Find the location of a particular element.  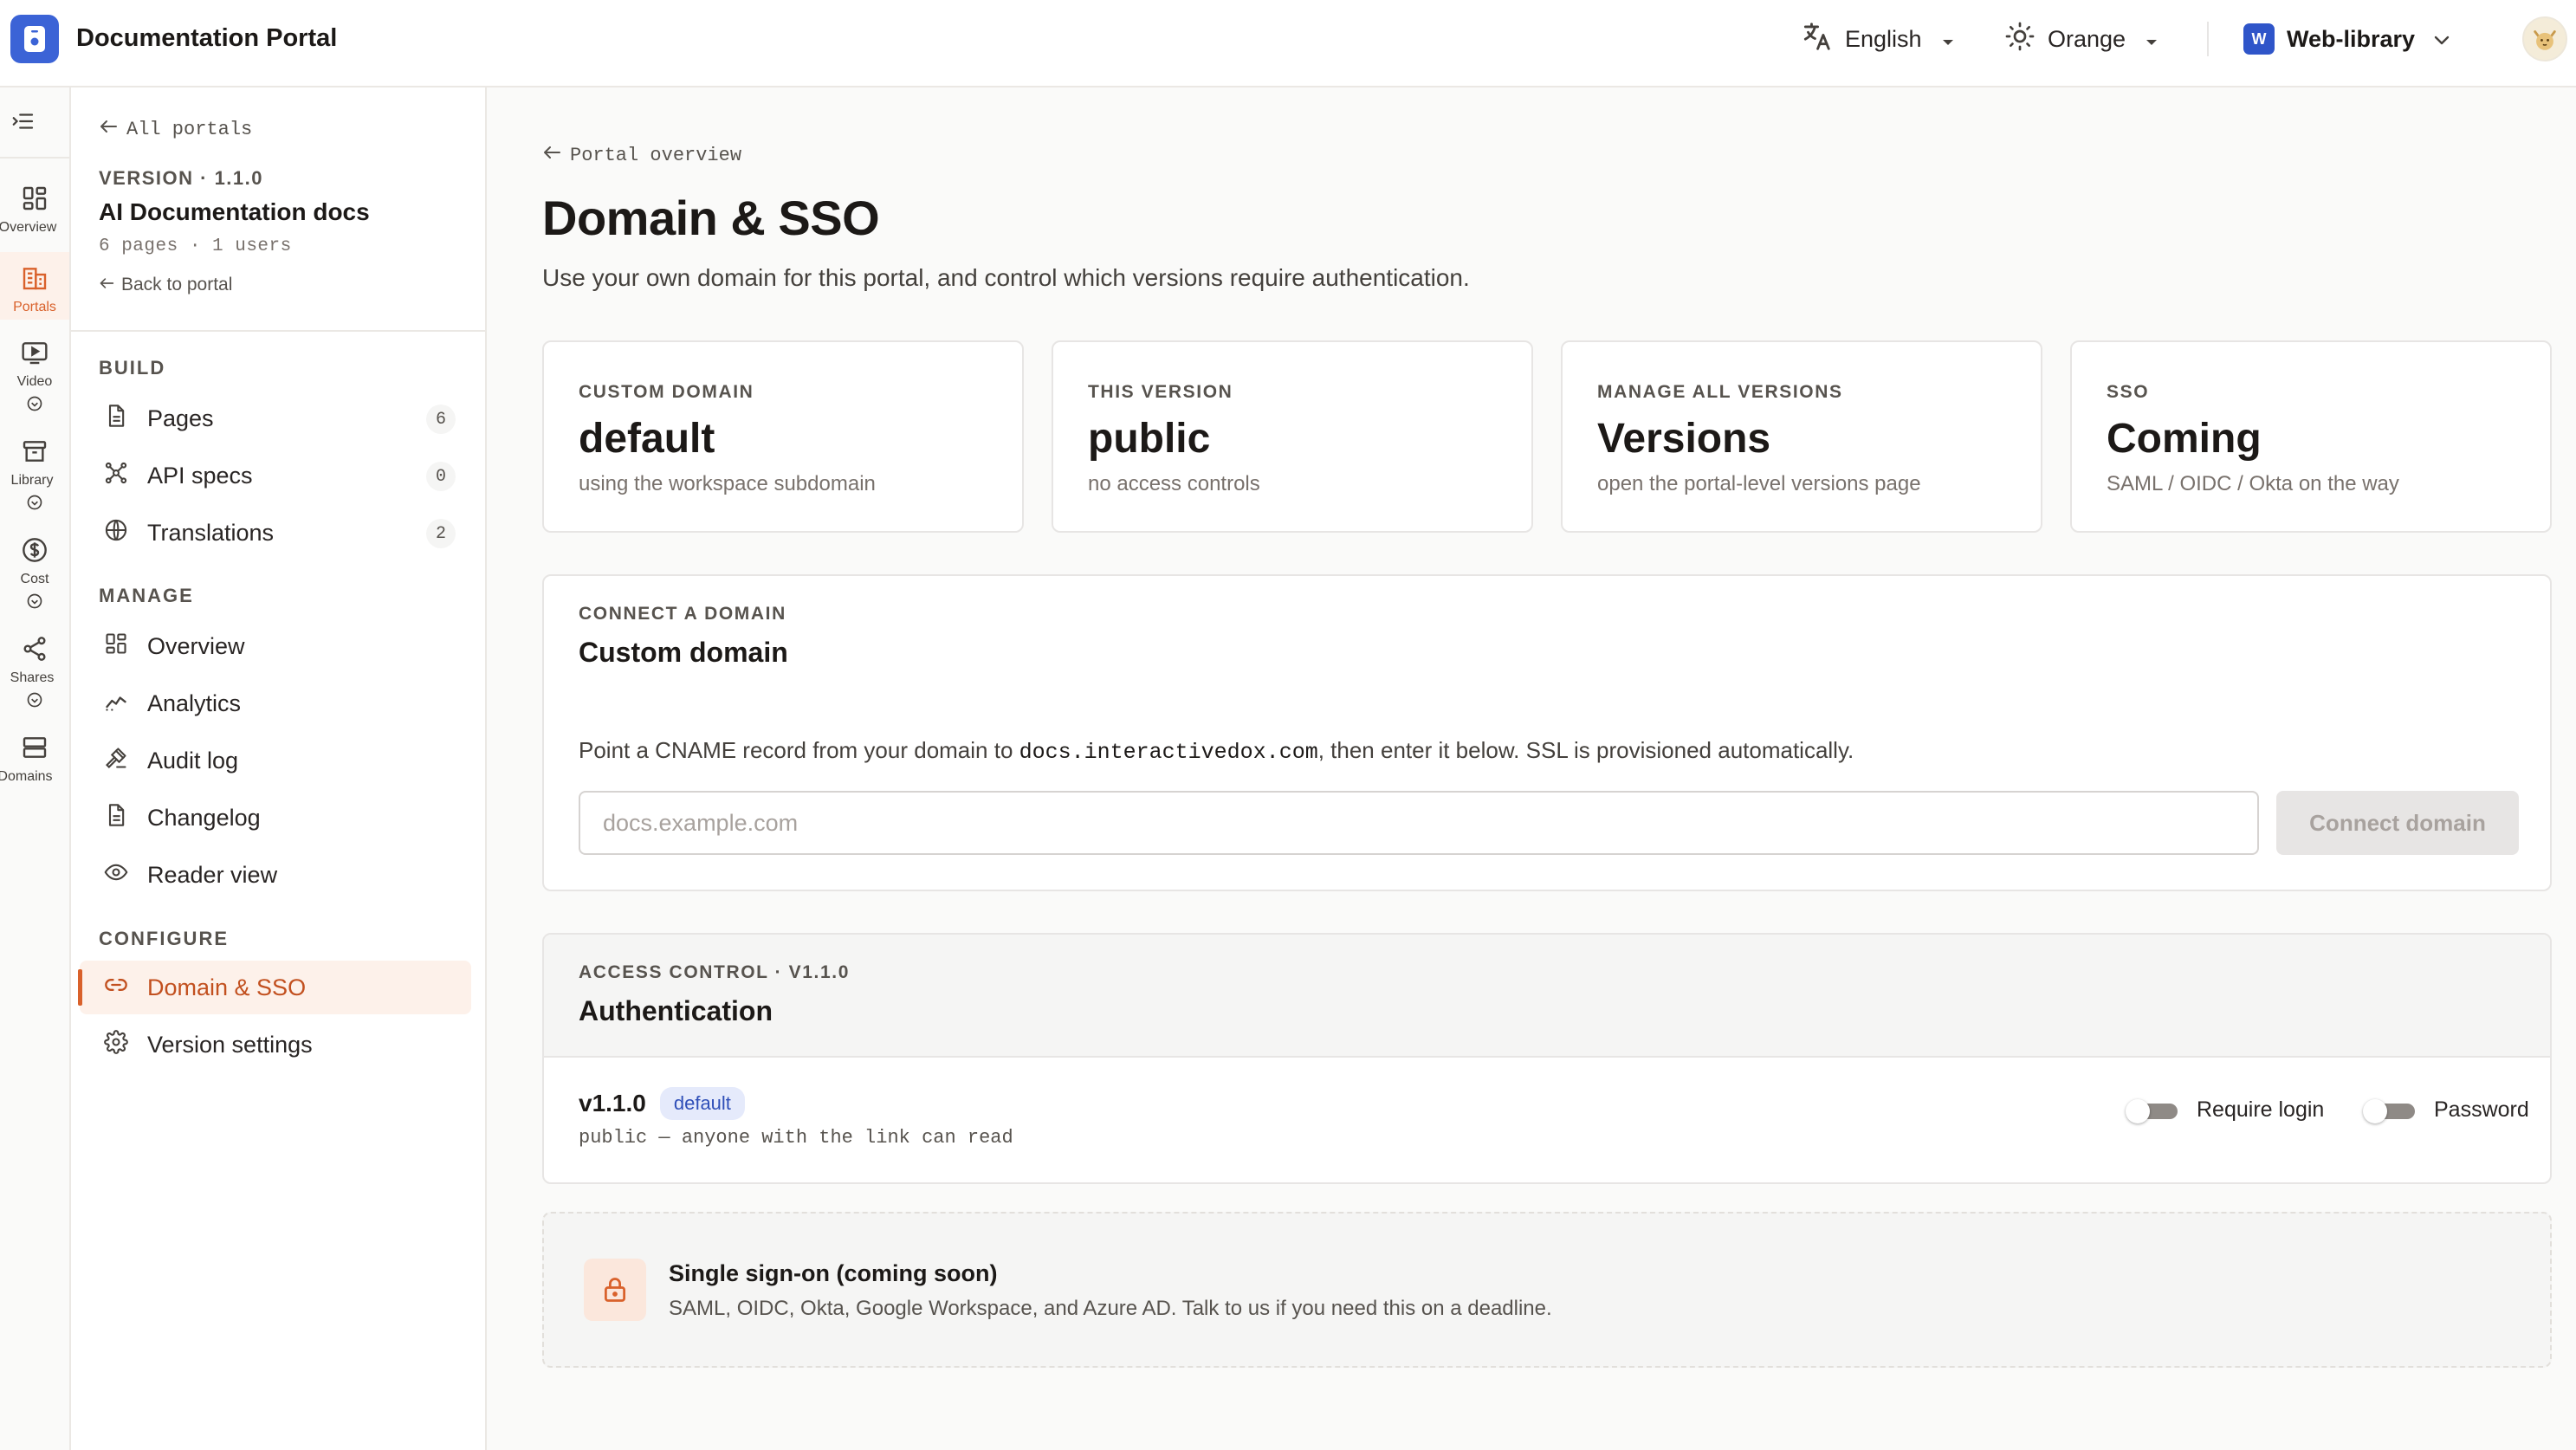

require-login-toggle: Require login is located at coordinates (2225, 1110).